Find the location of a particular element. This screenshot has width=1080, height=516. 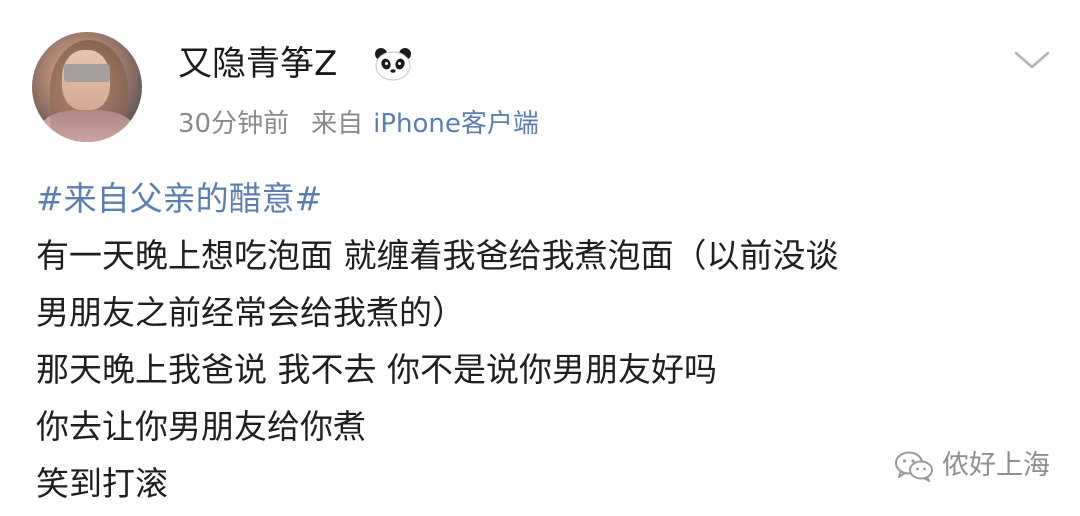

post-text-line: 那天晚上我爸说 我不去 你不是说你男朋友好吗 is located at coordinates (376, 369).